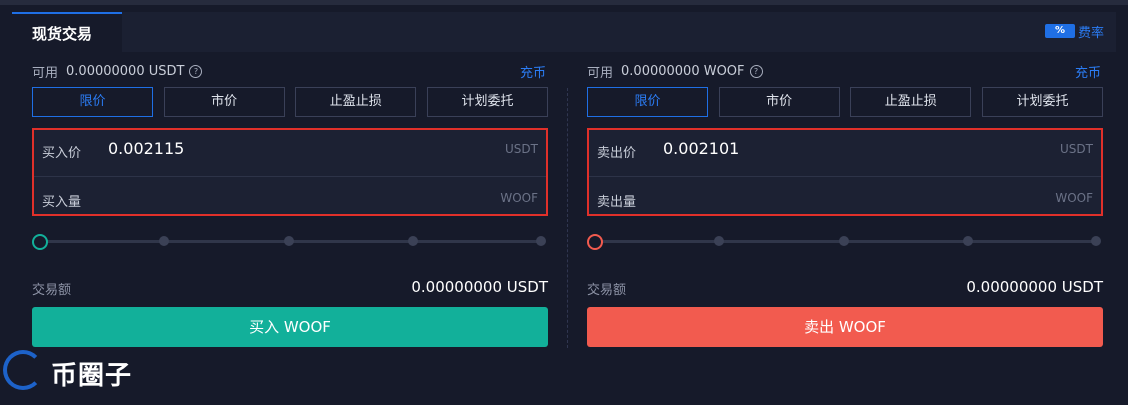 The height and width of the screenshot is (405, 1128). I want to click on sell-price-label: 卖出价, so click(617, 153).